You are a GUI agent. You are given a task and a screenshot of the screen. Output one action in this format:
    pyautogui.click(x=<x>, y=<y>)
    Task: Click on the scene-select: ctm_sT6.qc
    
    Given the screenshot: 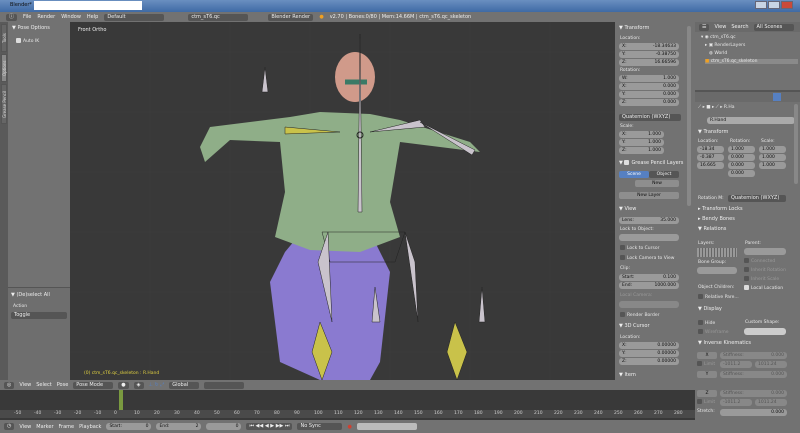 What is the action you would take?
    pyautogui.click(x=218, y=17)
    